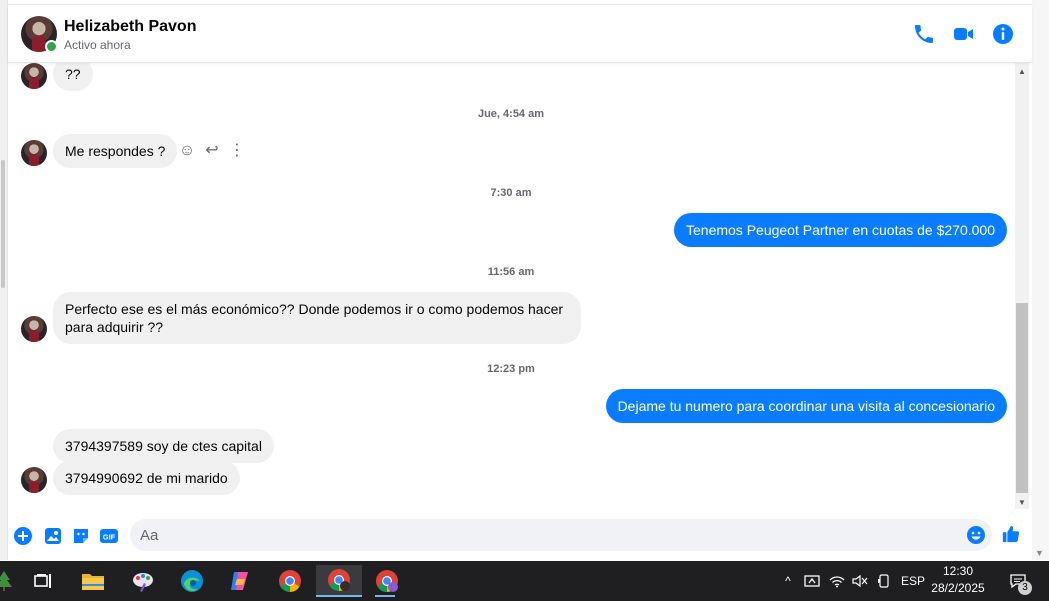  I want to click on message-bubble-incoming: ??, so click(73, 77).